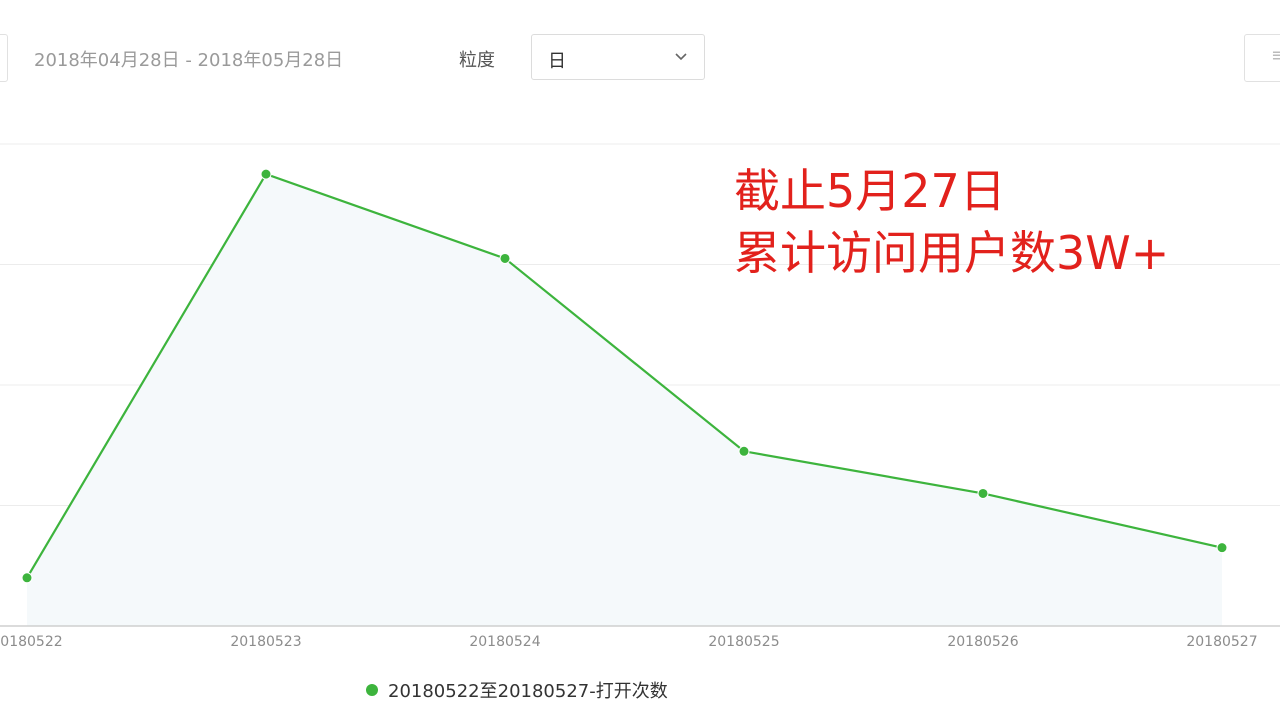  What do you see at coordinates (265, 642) in the screenshot?
I see `x-tick-label: 20180523` at bounding box center [265, 642].